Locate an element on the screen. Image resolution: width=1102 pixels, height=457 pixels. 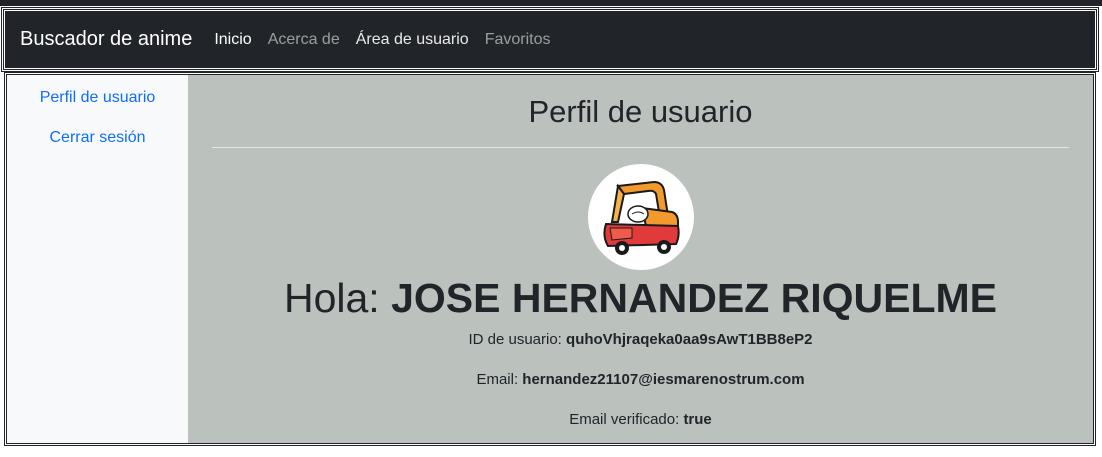
divider is located at coordinates (640, 147).